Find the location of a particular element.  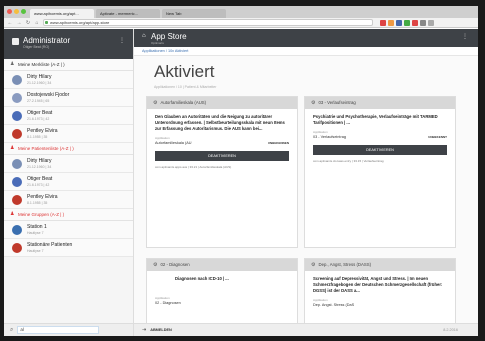

card-label: Applikation is located at coordinates (162, 138).